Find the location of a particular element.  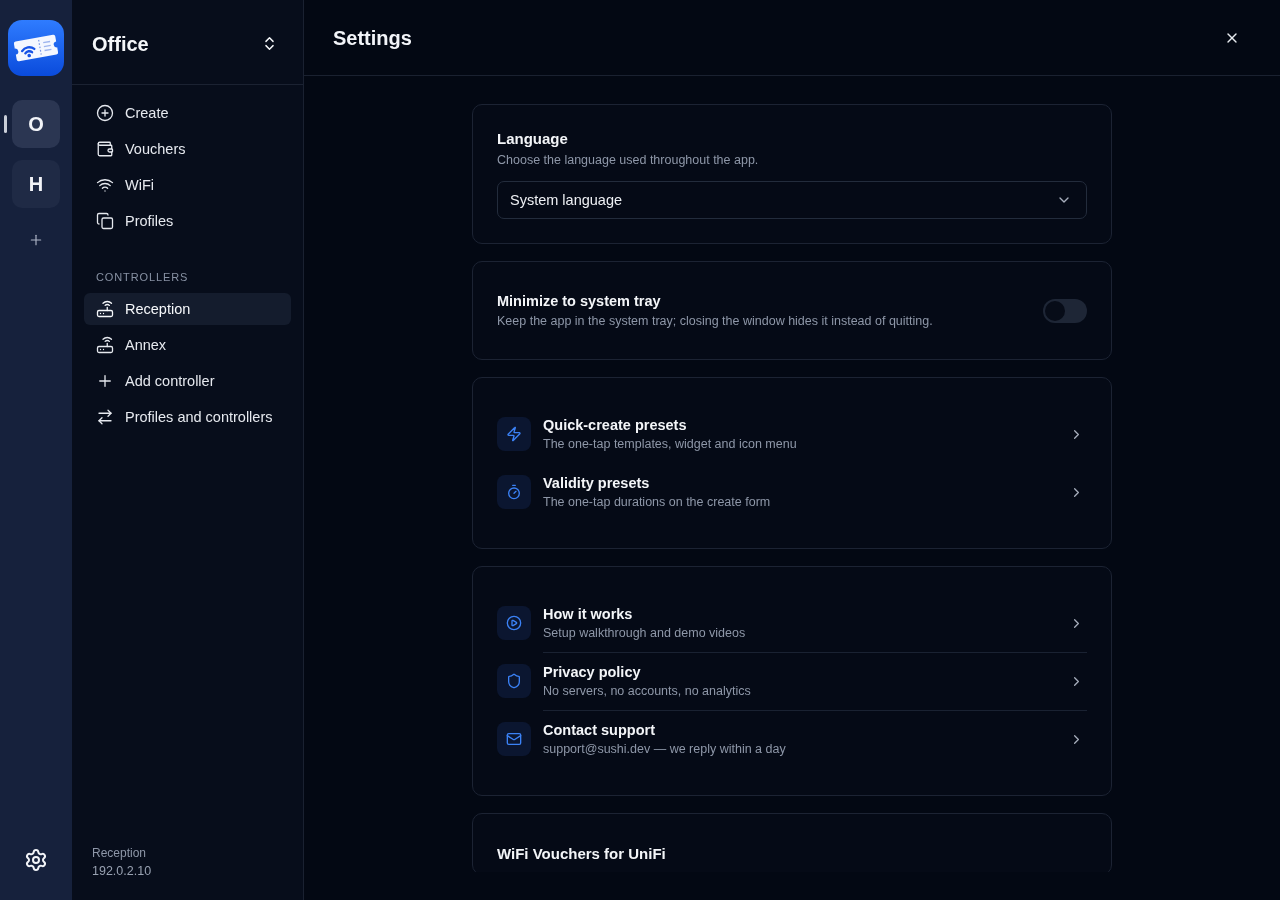

settings-link-row: Quick-create presets The one-tap templates, widget and icon menu is located at coordinates (792, 434).